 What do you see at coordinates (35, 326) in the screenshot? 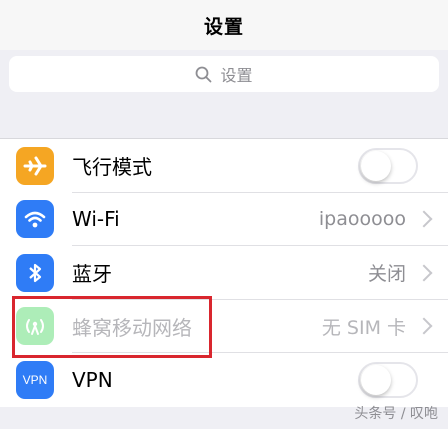
I see `cellular-icon` at bounding box center [35, 326].